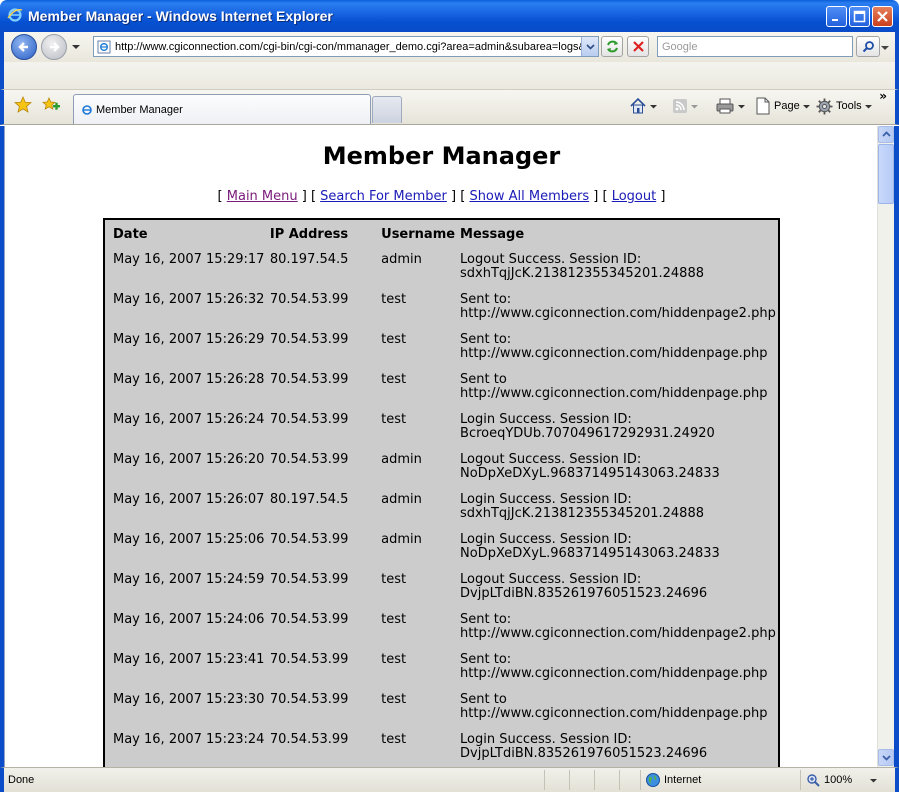  I want to click on message-detail: BcroeqYDUb.707049617292931.24920, so click(587, 433).